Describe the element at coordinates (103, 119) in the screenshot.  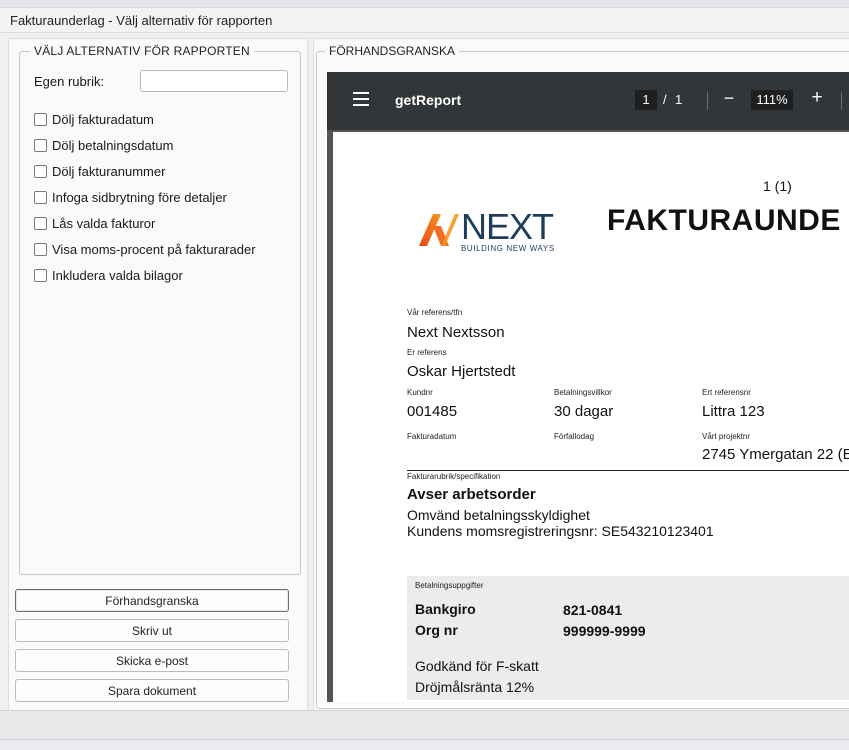
I see `checkbox-label: Dölj fakturadatum` at that location.